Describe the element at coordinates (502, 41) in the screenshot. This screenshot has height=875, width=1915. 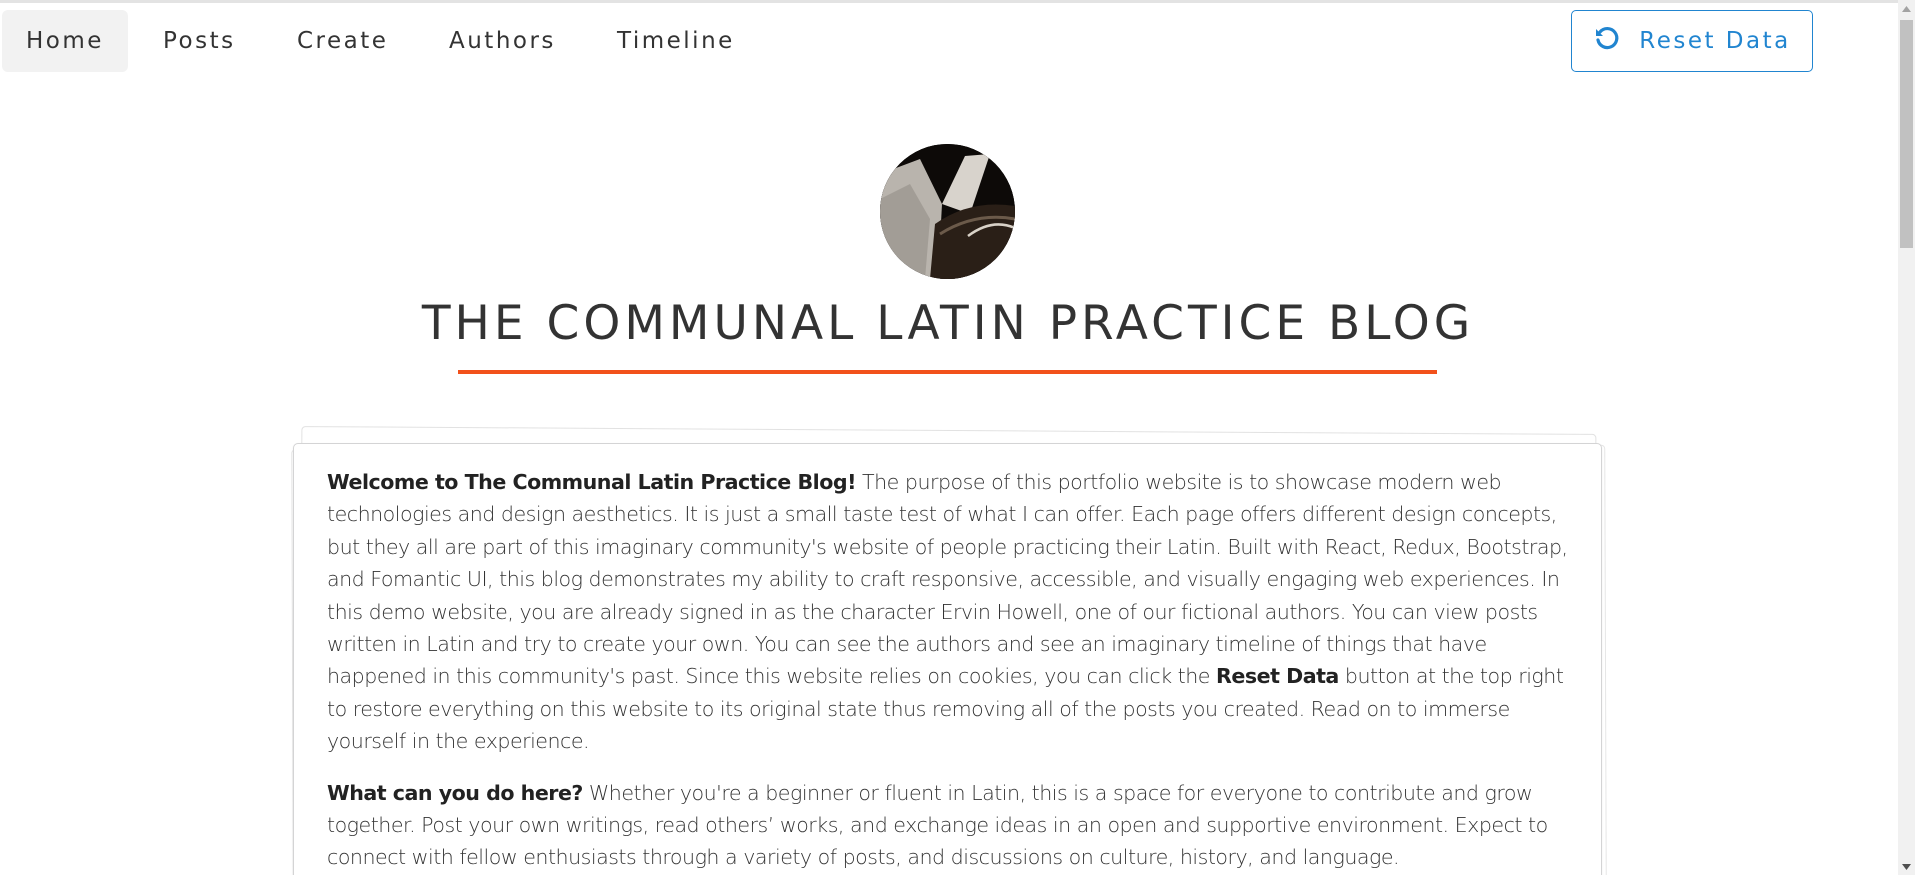
I see `nav-authors: Authors` at that location.